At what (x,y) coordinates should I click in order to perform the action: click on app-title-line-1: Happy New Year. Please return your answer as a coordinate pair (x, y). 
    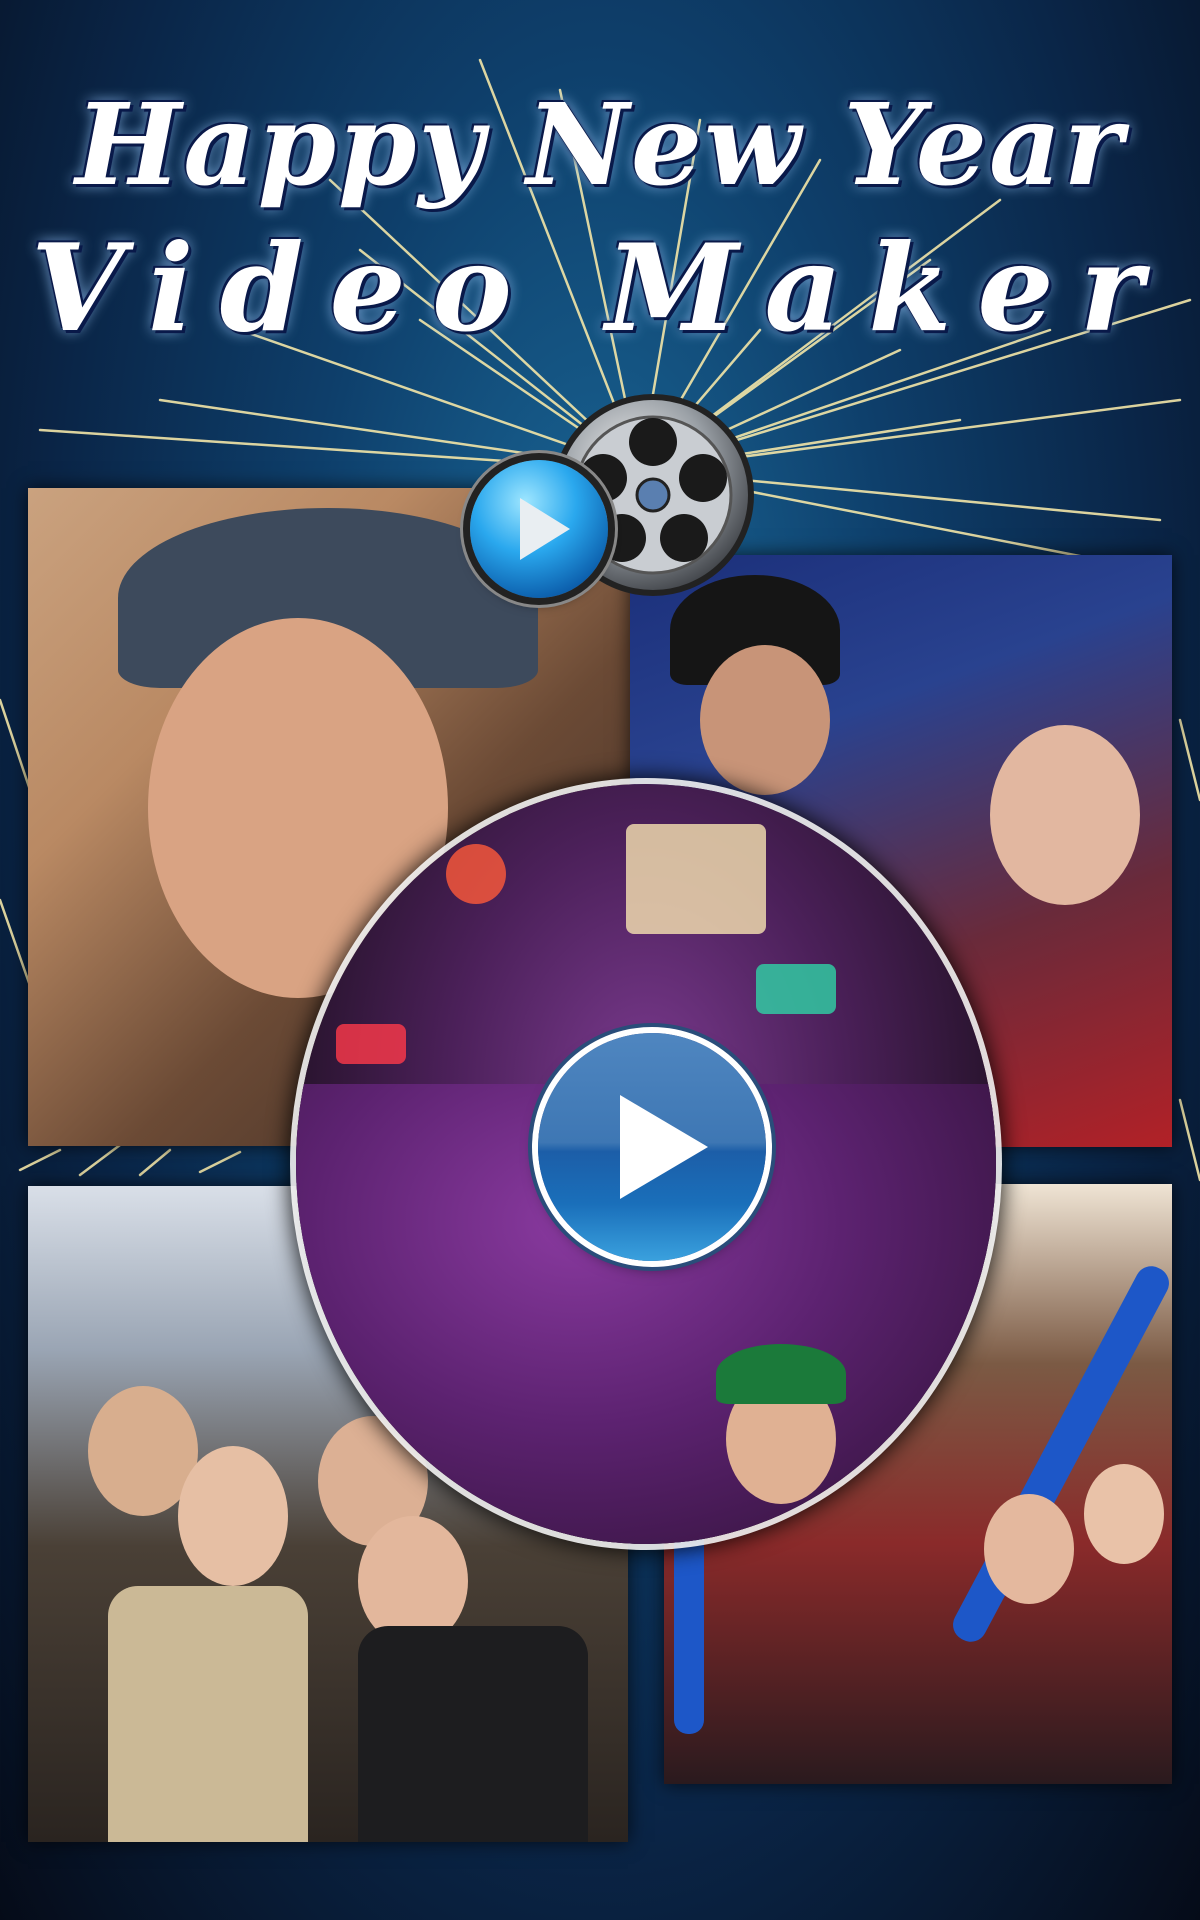
    Looking at the image, I should click on (600, 145).